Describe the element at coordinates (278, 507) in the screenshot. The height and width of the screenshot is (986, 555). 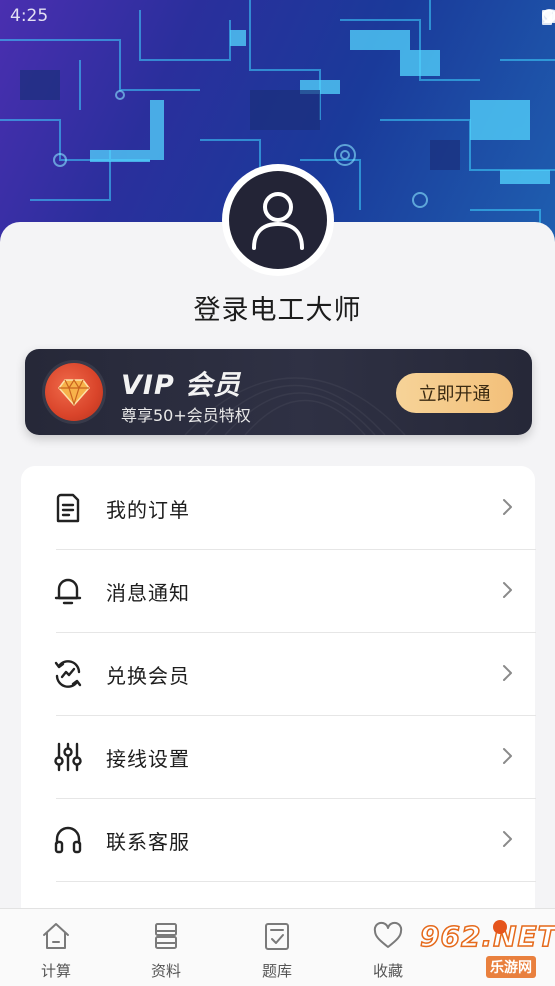
I see `menu-item-orders: 我的订单` at that location.